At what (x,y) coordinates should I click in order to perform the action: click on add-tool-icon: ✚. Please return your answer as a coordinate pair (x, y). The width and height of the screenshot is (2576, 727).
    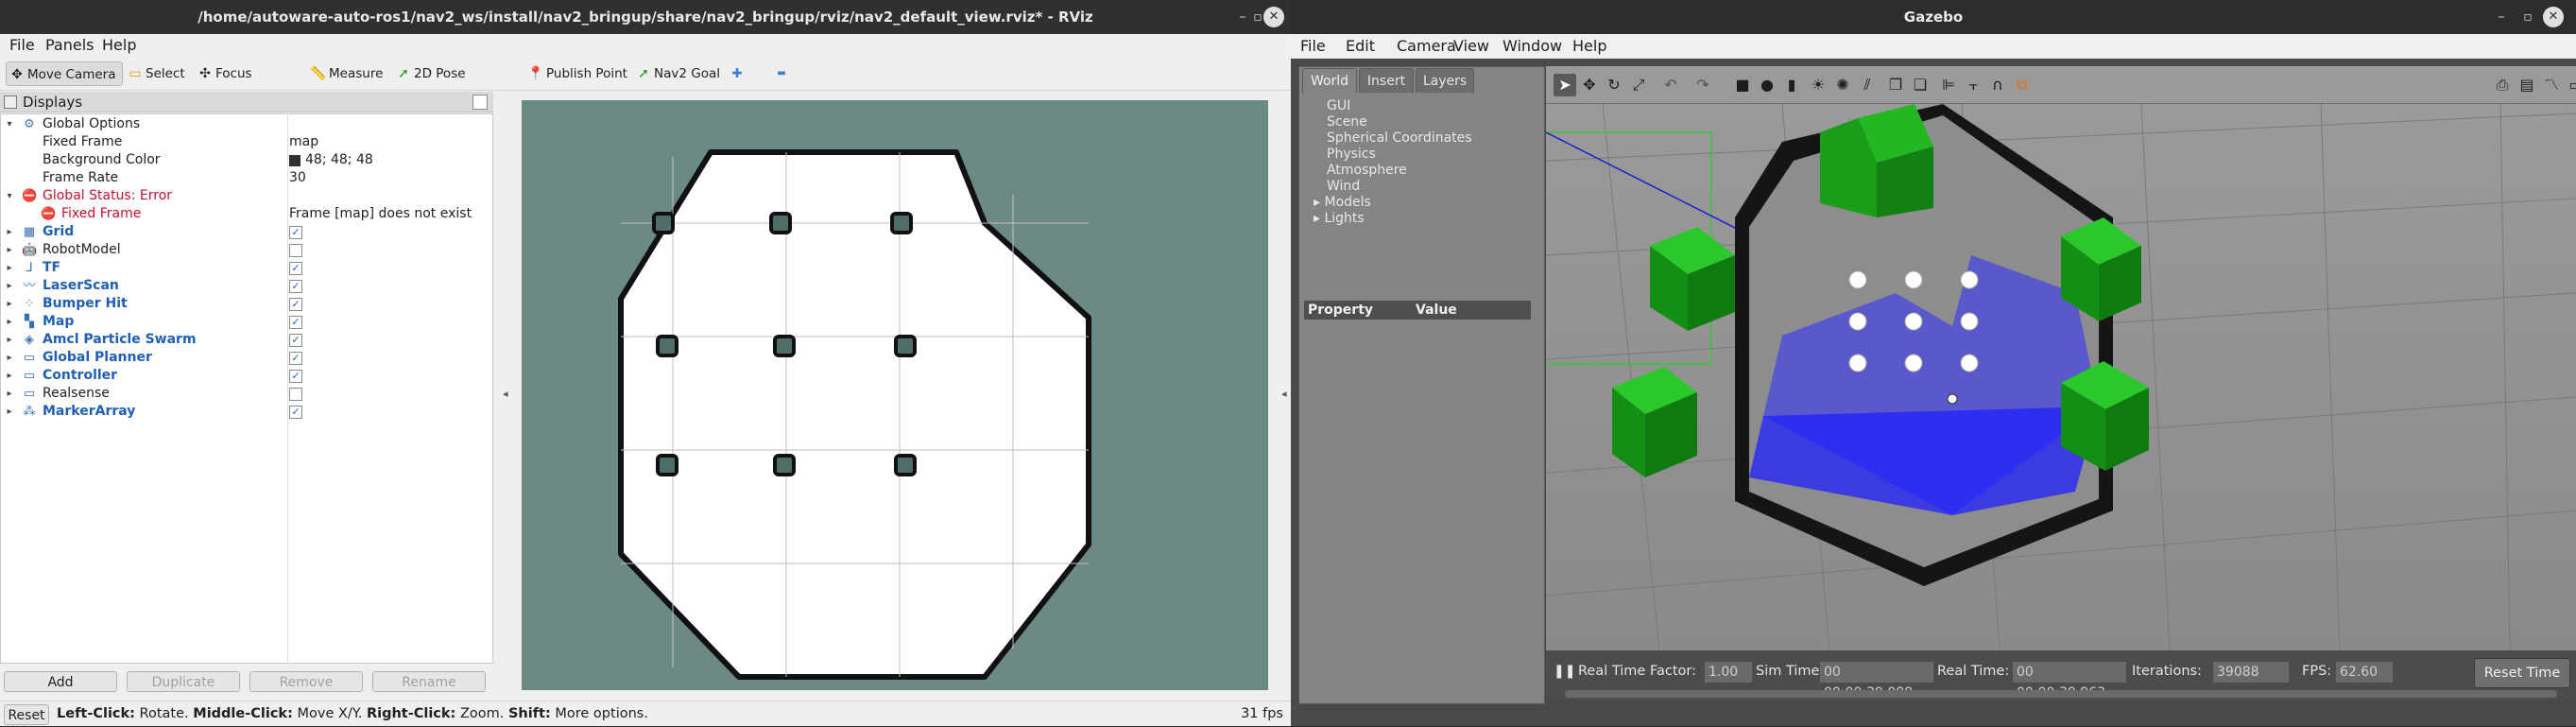
    Looking at the image, I should click on (737, 74).